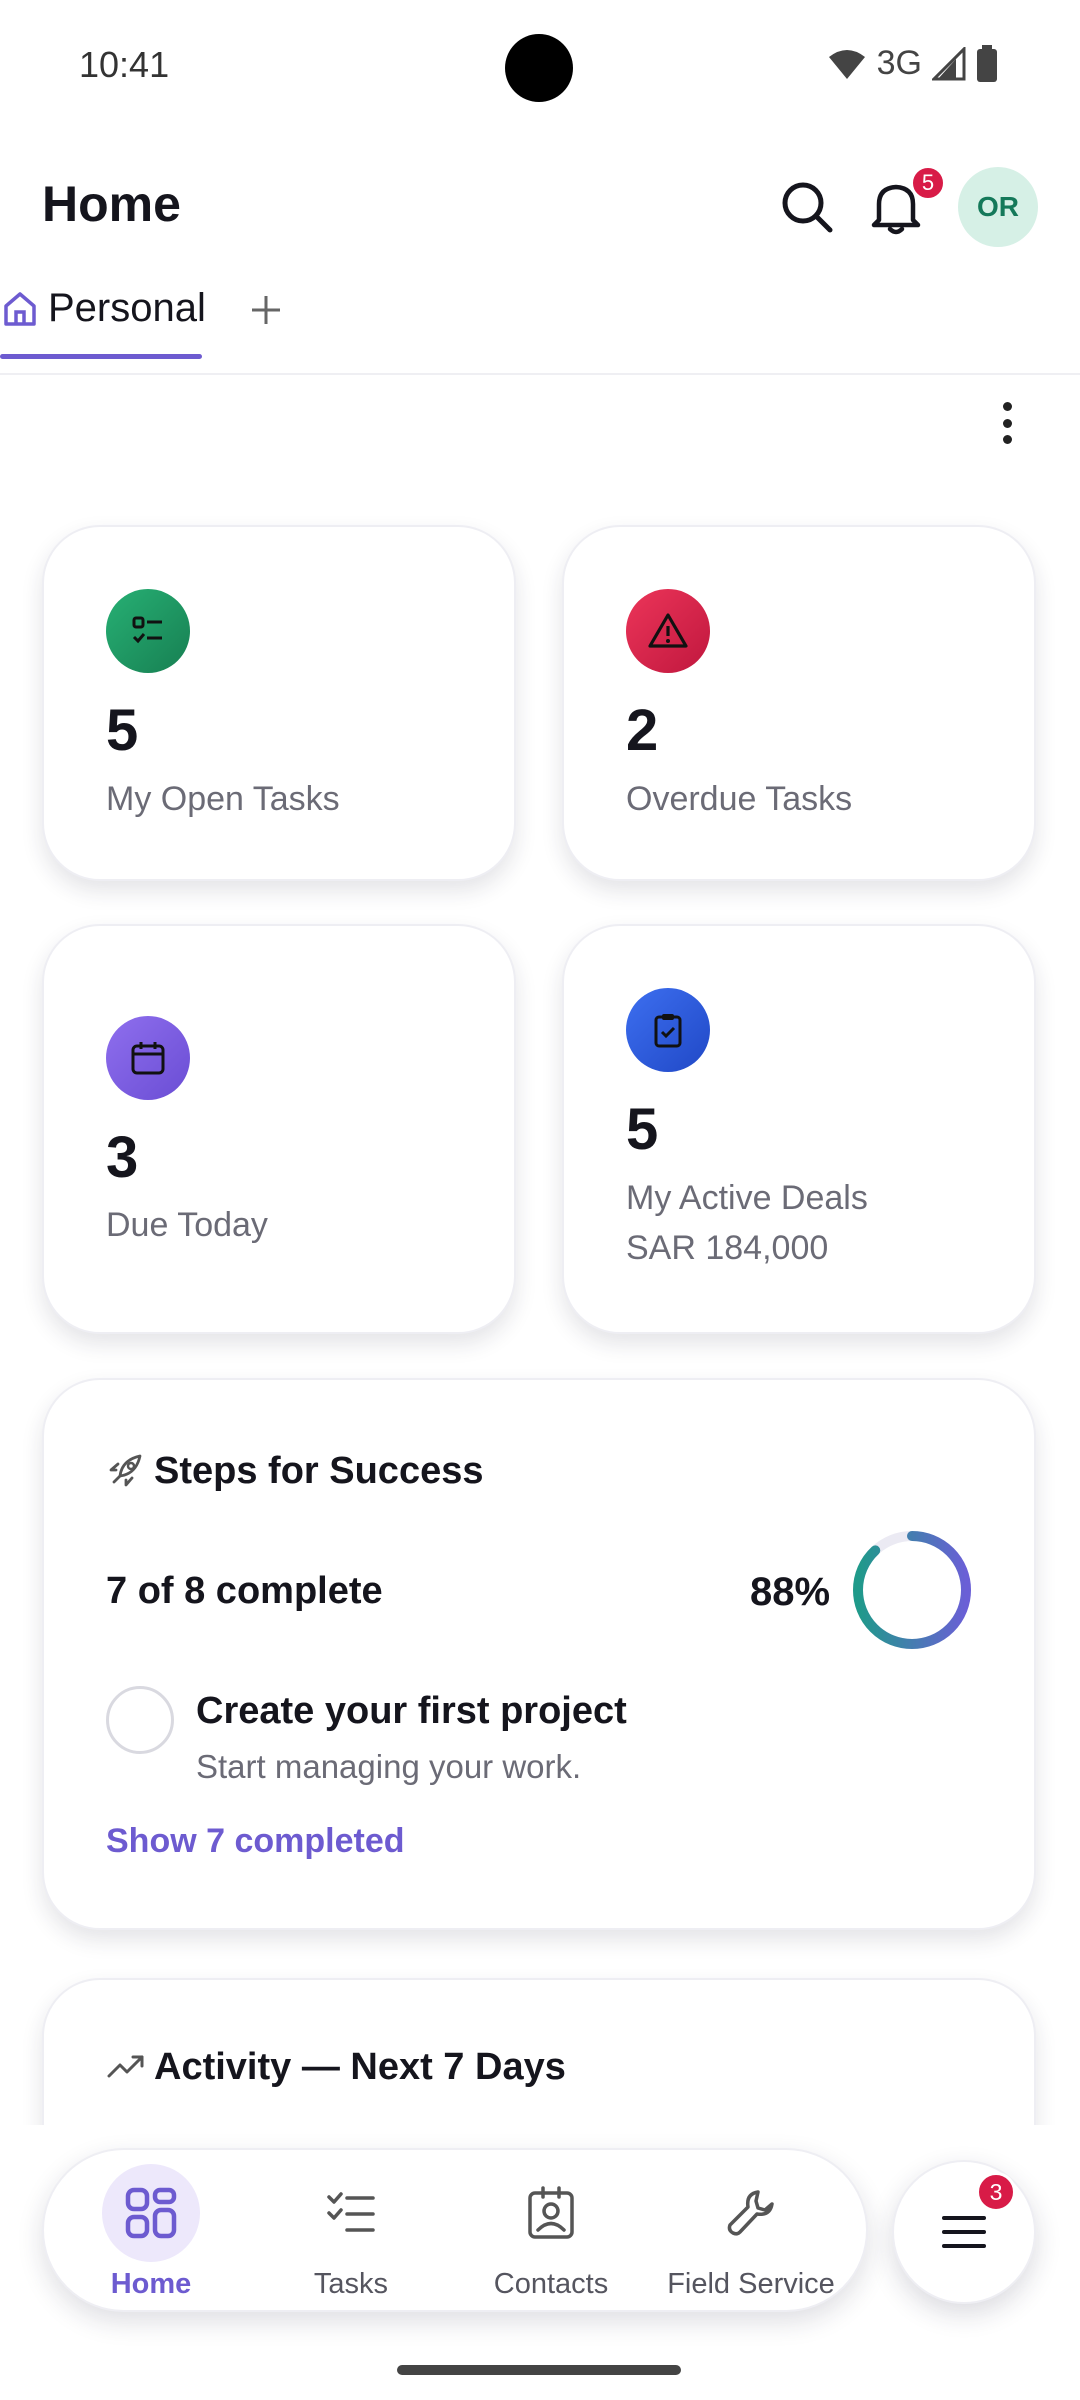 The image size is (1080, 2400). Describe the element at coordinates (799, 1129) in the screenshot. I see `stat-card-active-deals: 5 My Active Deals SAR 184,000` at that location.